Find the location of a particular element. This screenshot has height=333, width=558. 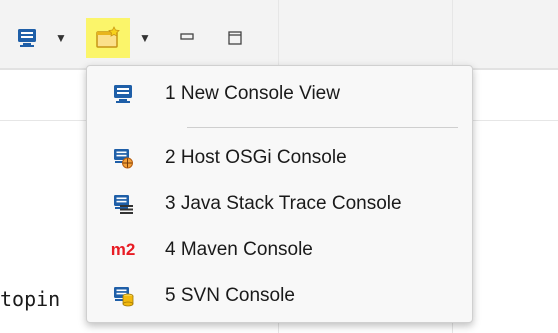

menu-item-java-stack-trace-console: 3 Java Stack Trace Console is located at coordinates (279, 204).